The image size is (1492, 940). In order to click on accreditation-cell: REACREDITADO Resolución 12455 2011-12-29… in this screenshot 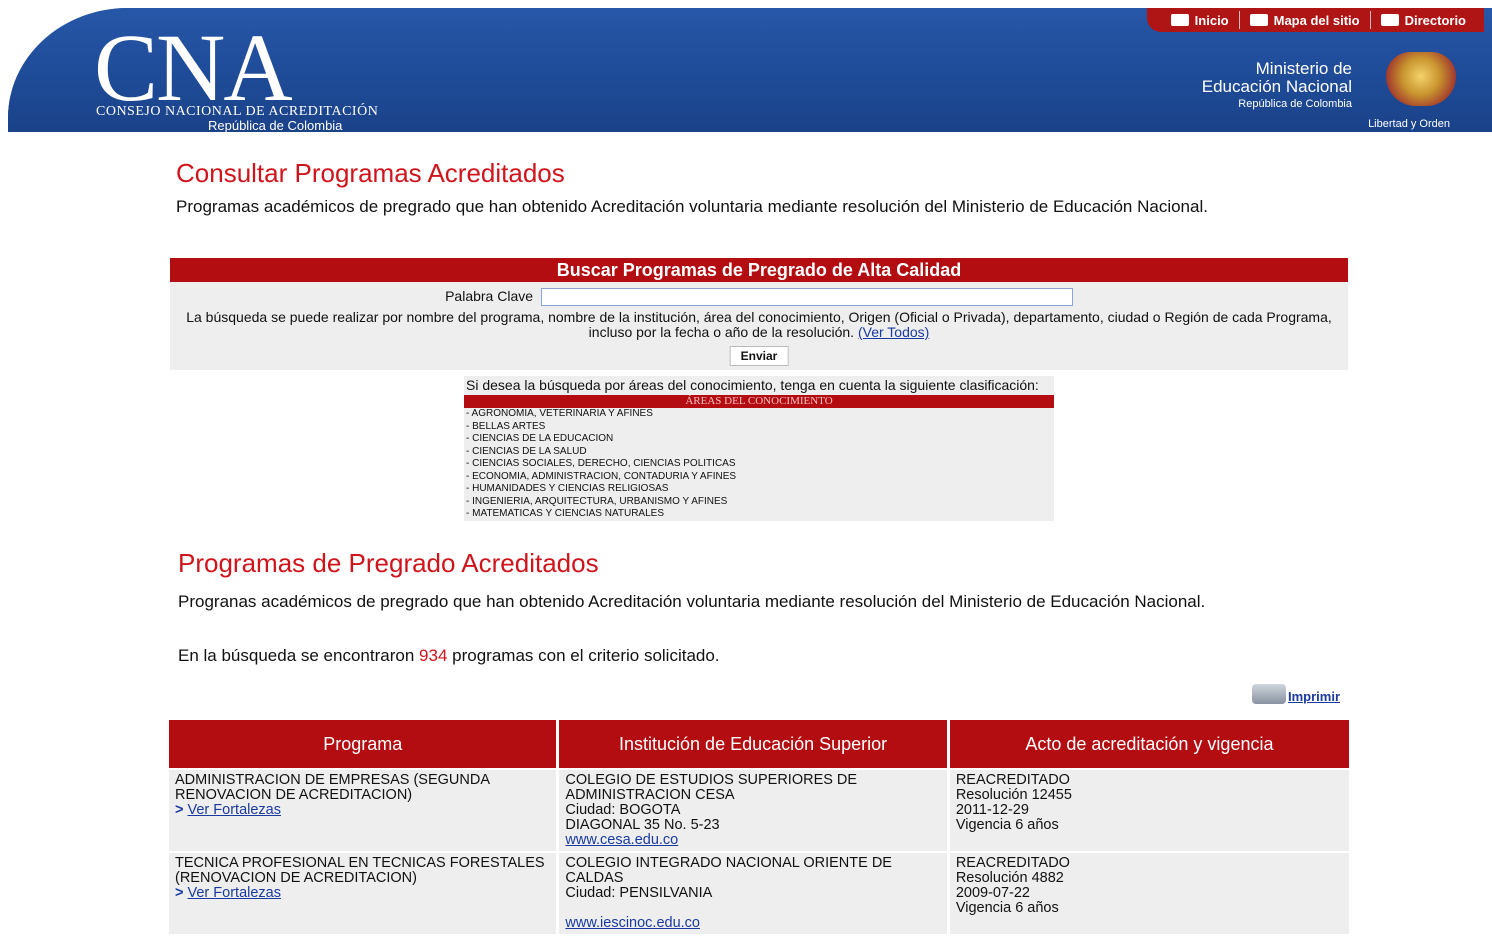, I will do `click(1149, 810)`.